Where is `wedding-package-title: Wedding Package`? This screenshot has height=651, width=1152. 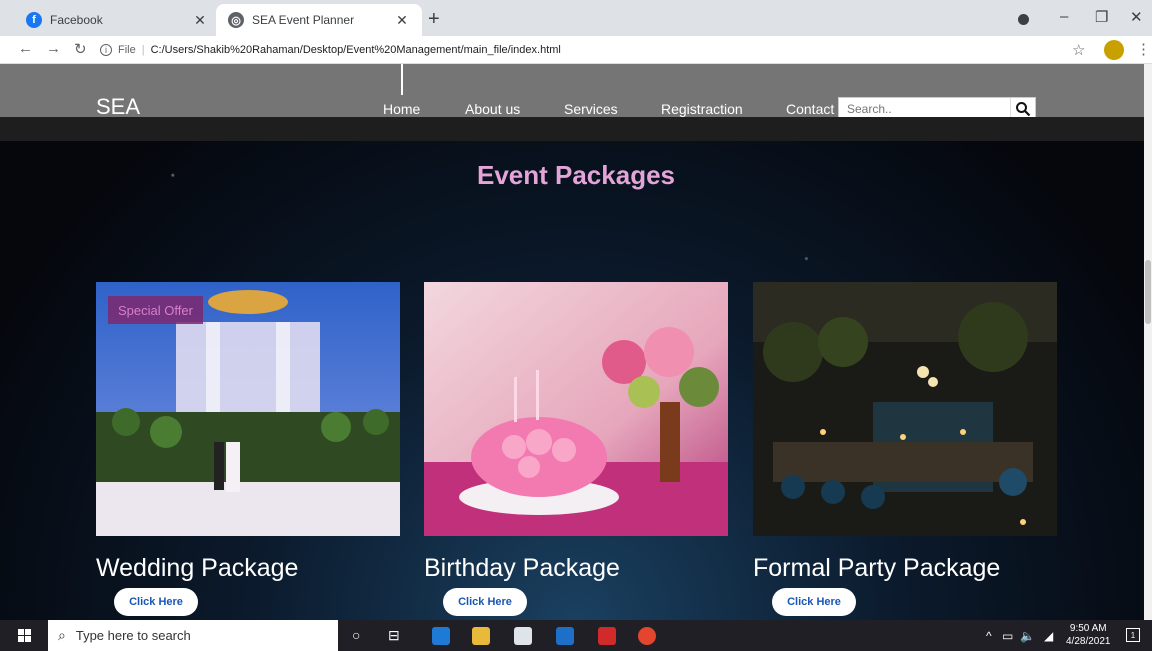 wedding-package-title: Wedding Package is located at coordinates (197, 568).